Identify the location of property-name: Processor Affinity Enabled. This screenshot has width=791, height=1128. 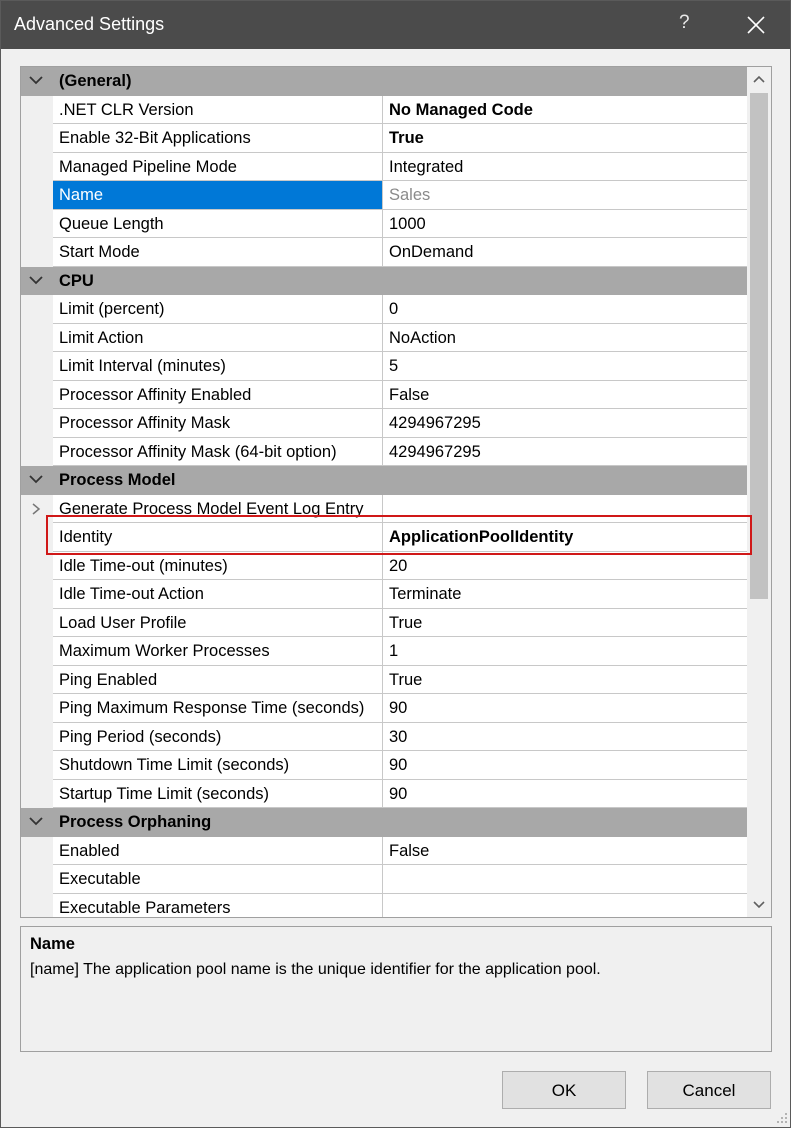
(218, 394).